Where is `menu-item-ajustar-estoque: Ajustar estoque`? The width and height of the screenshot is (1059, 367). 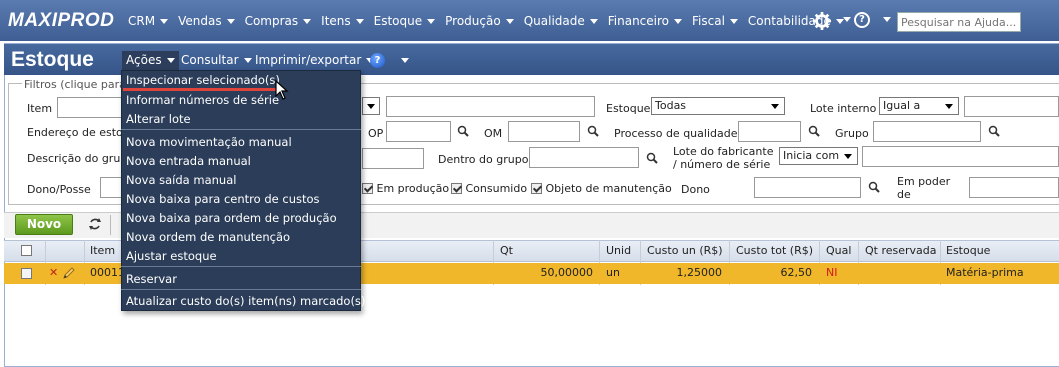 menu-item-ajustar-estoque: Ajustar estoque is located at coordinates (171, 256).